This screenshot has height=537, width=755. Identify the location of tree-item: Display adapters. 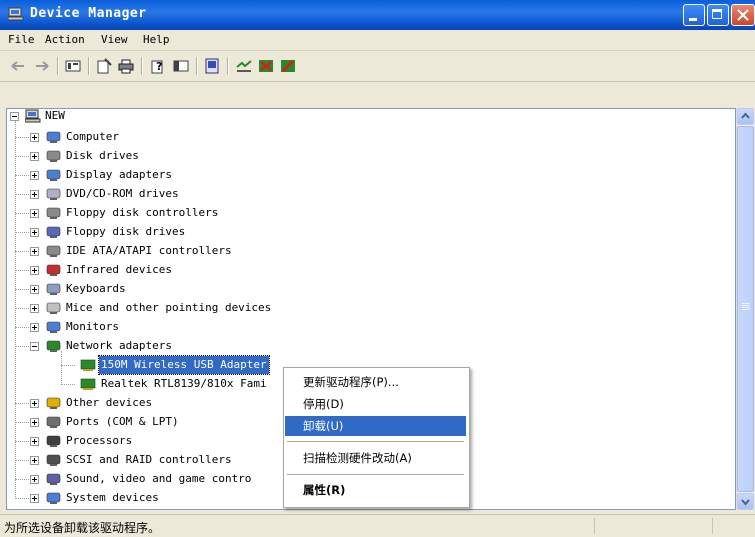
(356, 175).